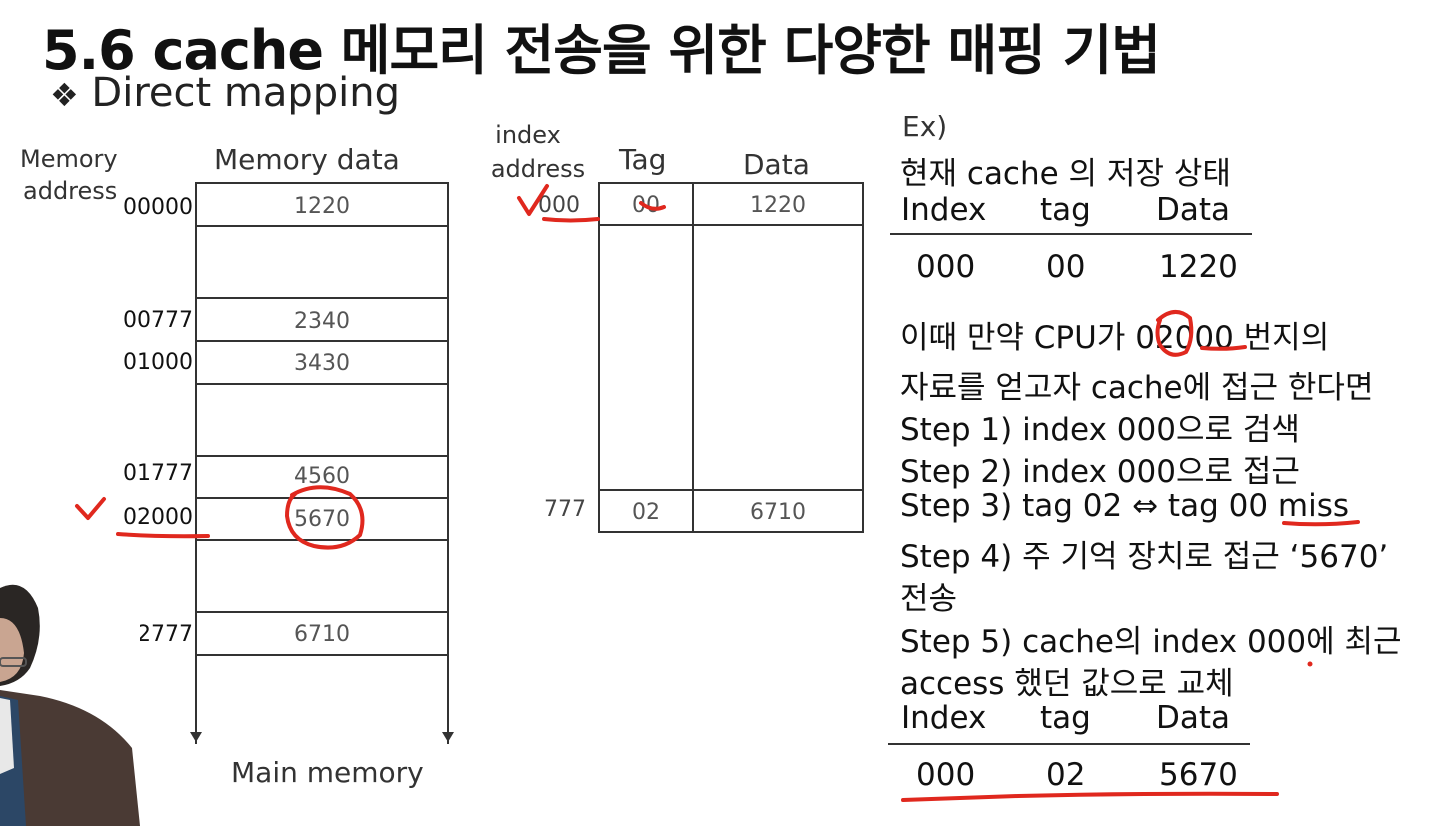 Image resolution: width=1452 pixels, height=831 pixels. What do you see at coordinates (1310, 664) in the screenshot?
I see `dot-mark` at bounding box center [1310, 664].